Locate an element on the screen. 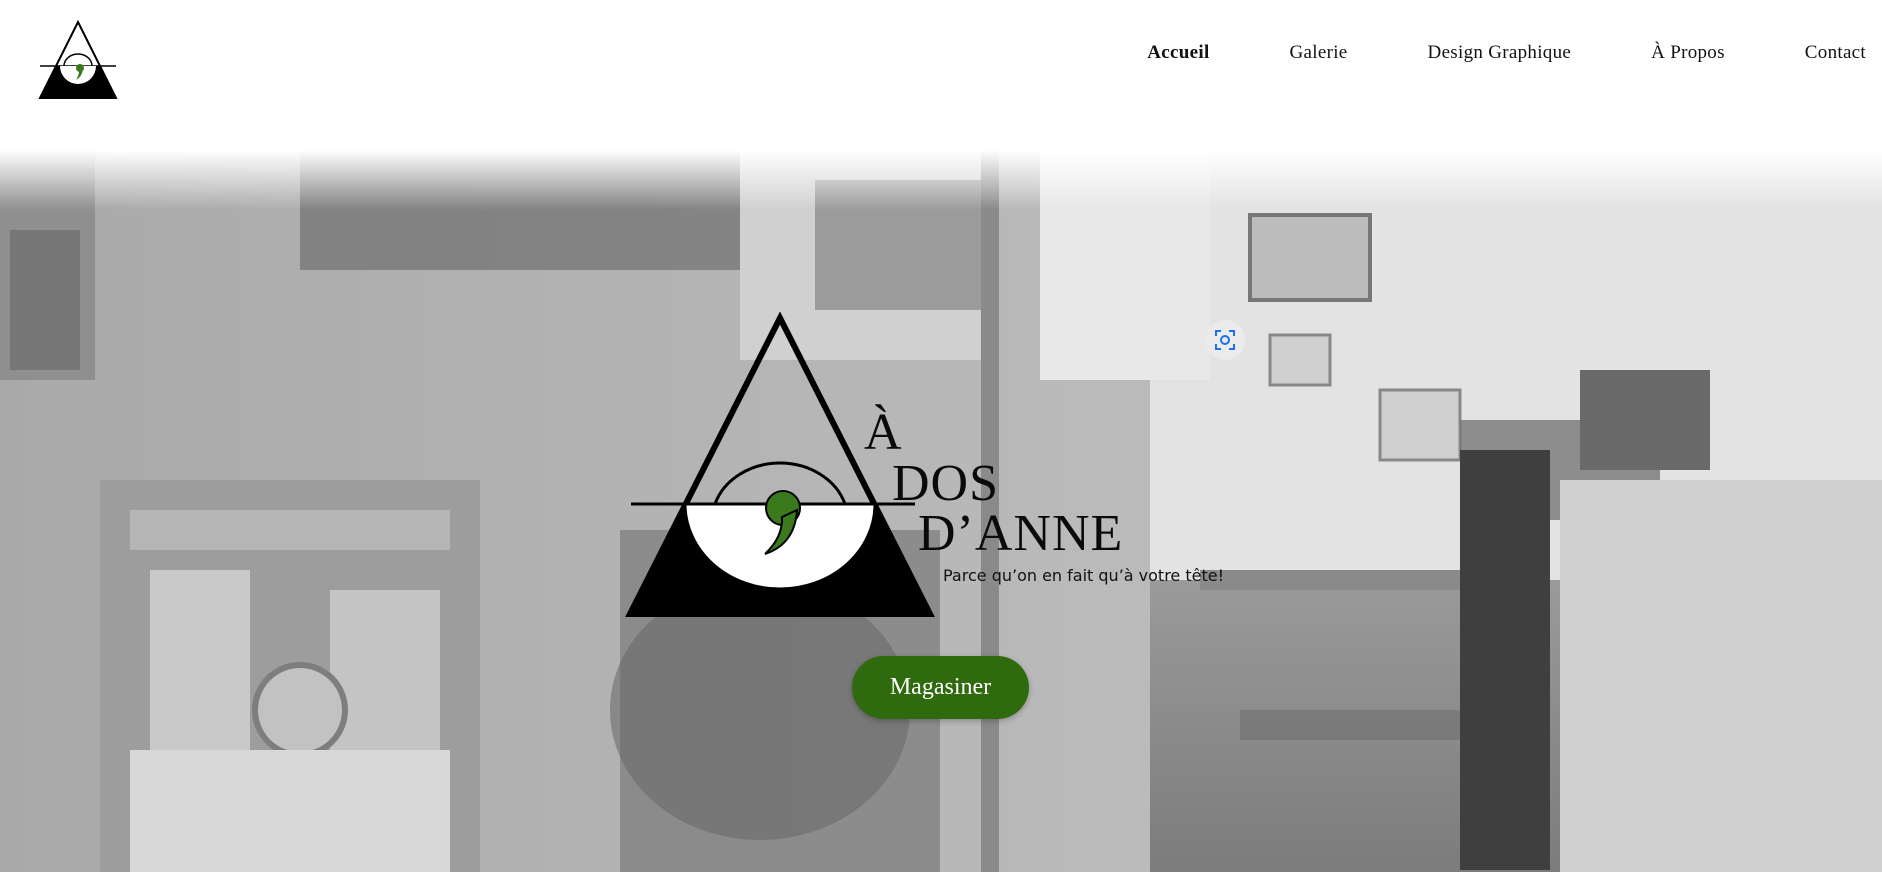  scan-glyph-icon is located at coordinates (1225, 340).